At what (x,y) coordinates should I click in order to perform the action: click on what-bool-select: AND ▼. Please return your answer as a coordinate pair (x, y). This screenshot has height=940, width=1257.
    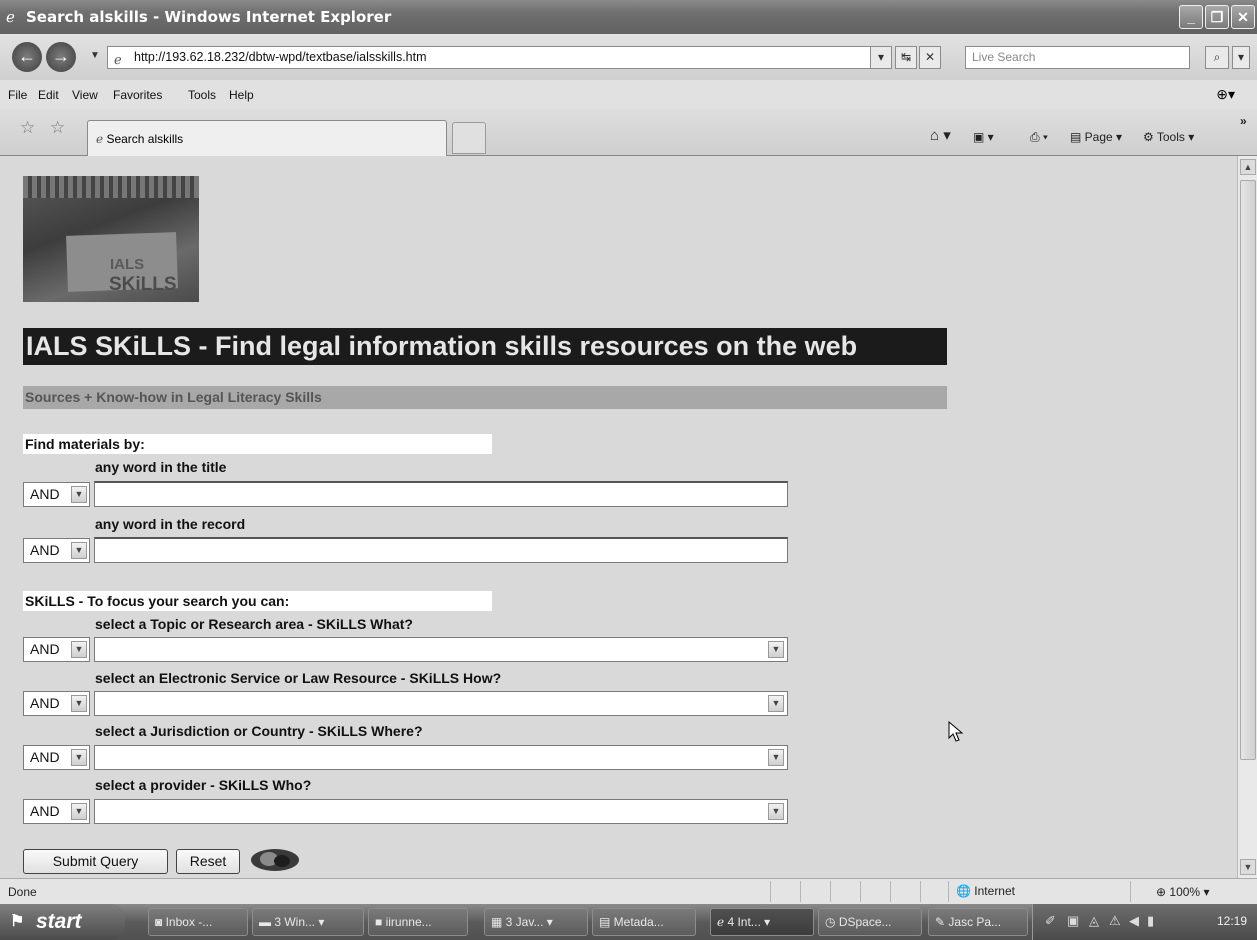
    Looking at the image, I should click on (56, 649).